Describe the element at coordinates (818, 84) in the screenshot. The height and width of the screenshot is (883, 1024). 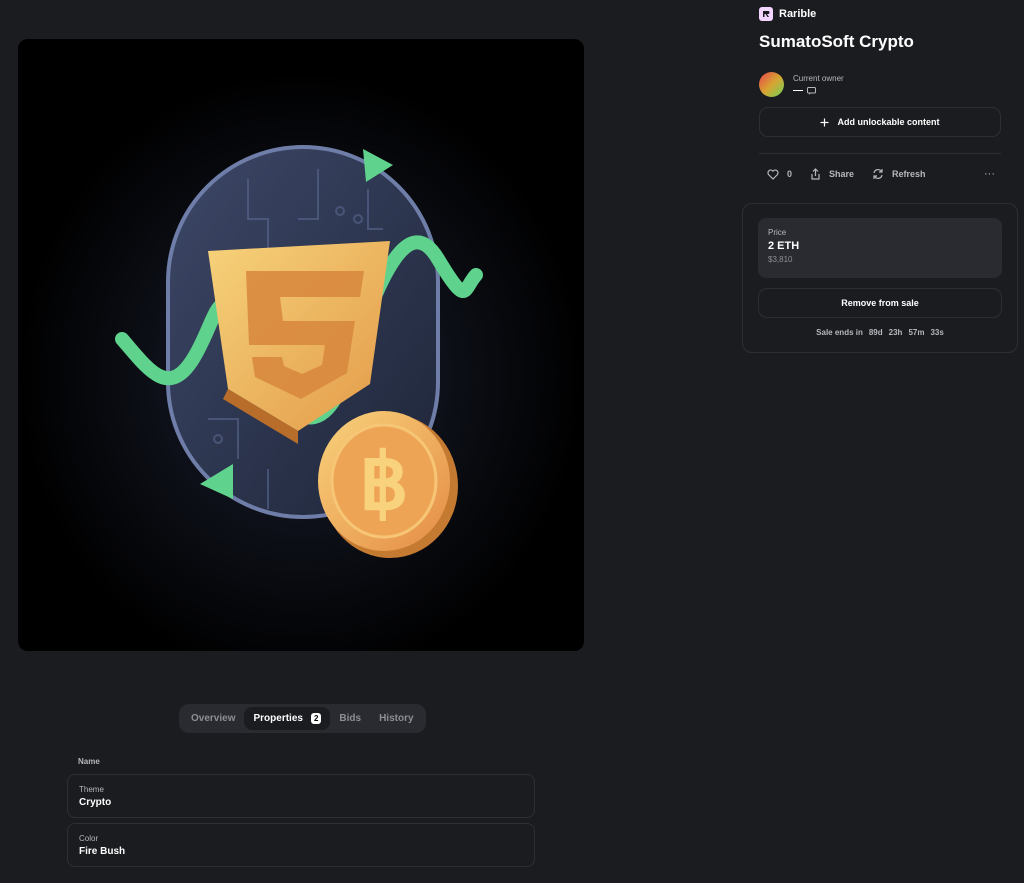
I see `owner-info: Current owner —` at that location.